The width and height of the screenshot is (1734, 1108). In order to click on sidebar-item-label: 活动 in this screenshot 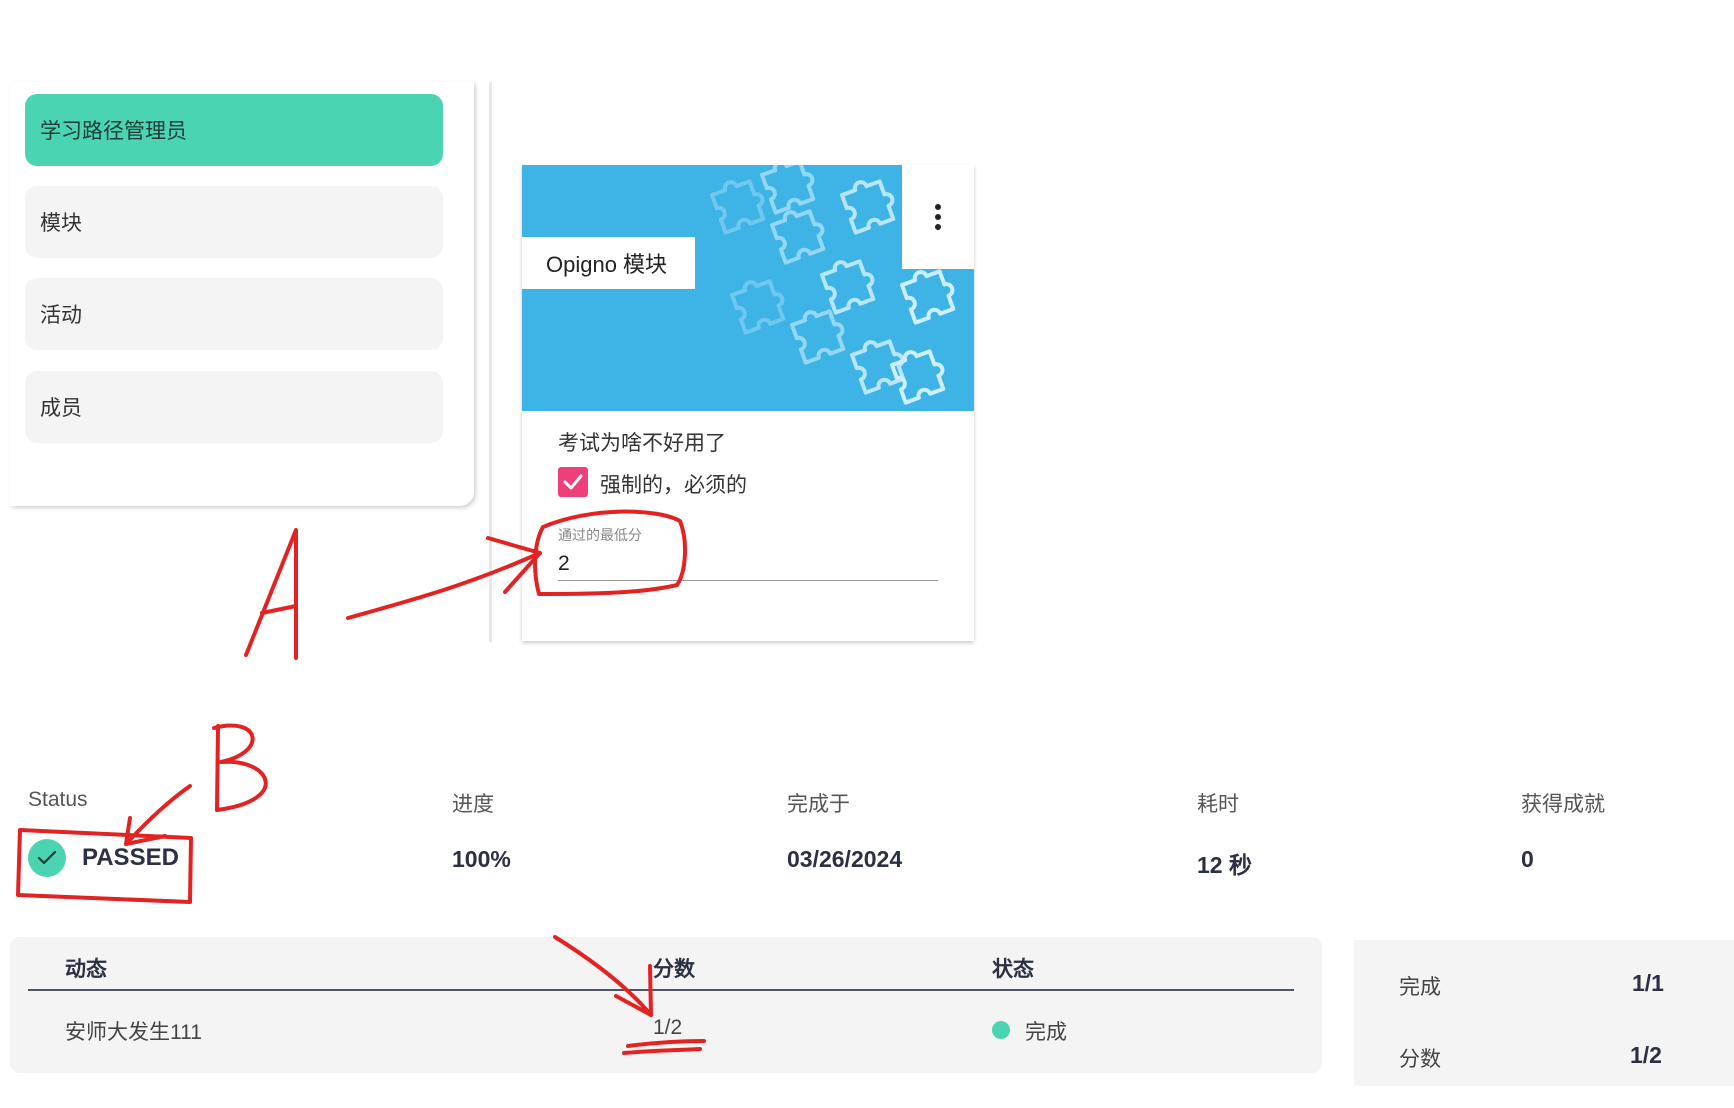, I will do `click(61, 315)`.